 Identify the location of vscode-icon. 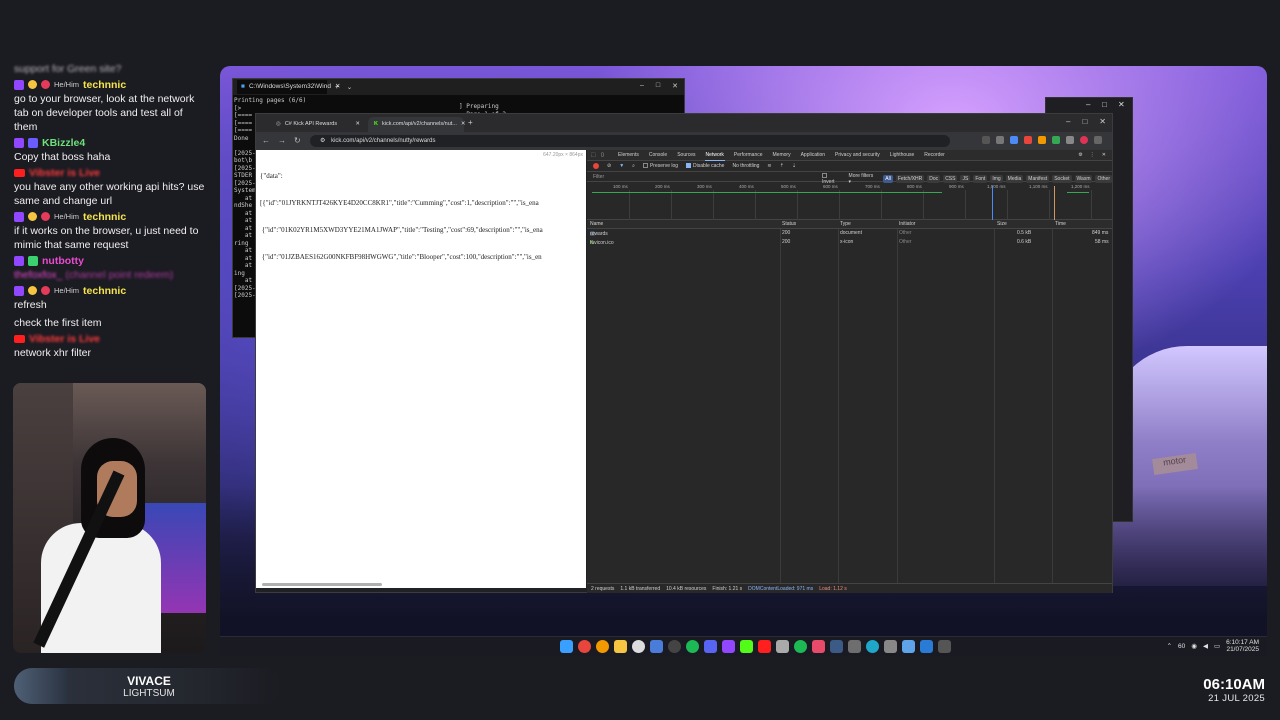
(926, 646).